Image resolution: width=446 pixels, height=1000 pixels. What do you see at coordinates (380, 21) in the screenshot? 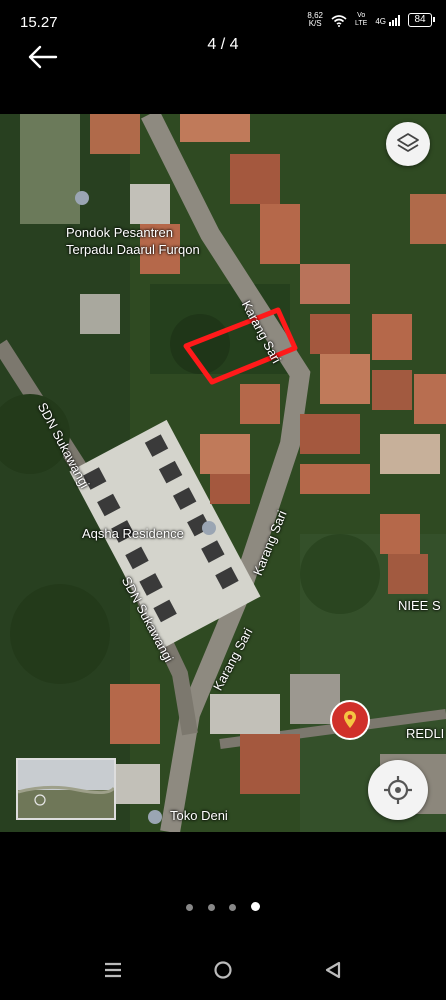
I see `signal-label: 4G` at bounding box center [380, 21].